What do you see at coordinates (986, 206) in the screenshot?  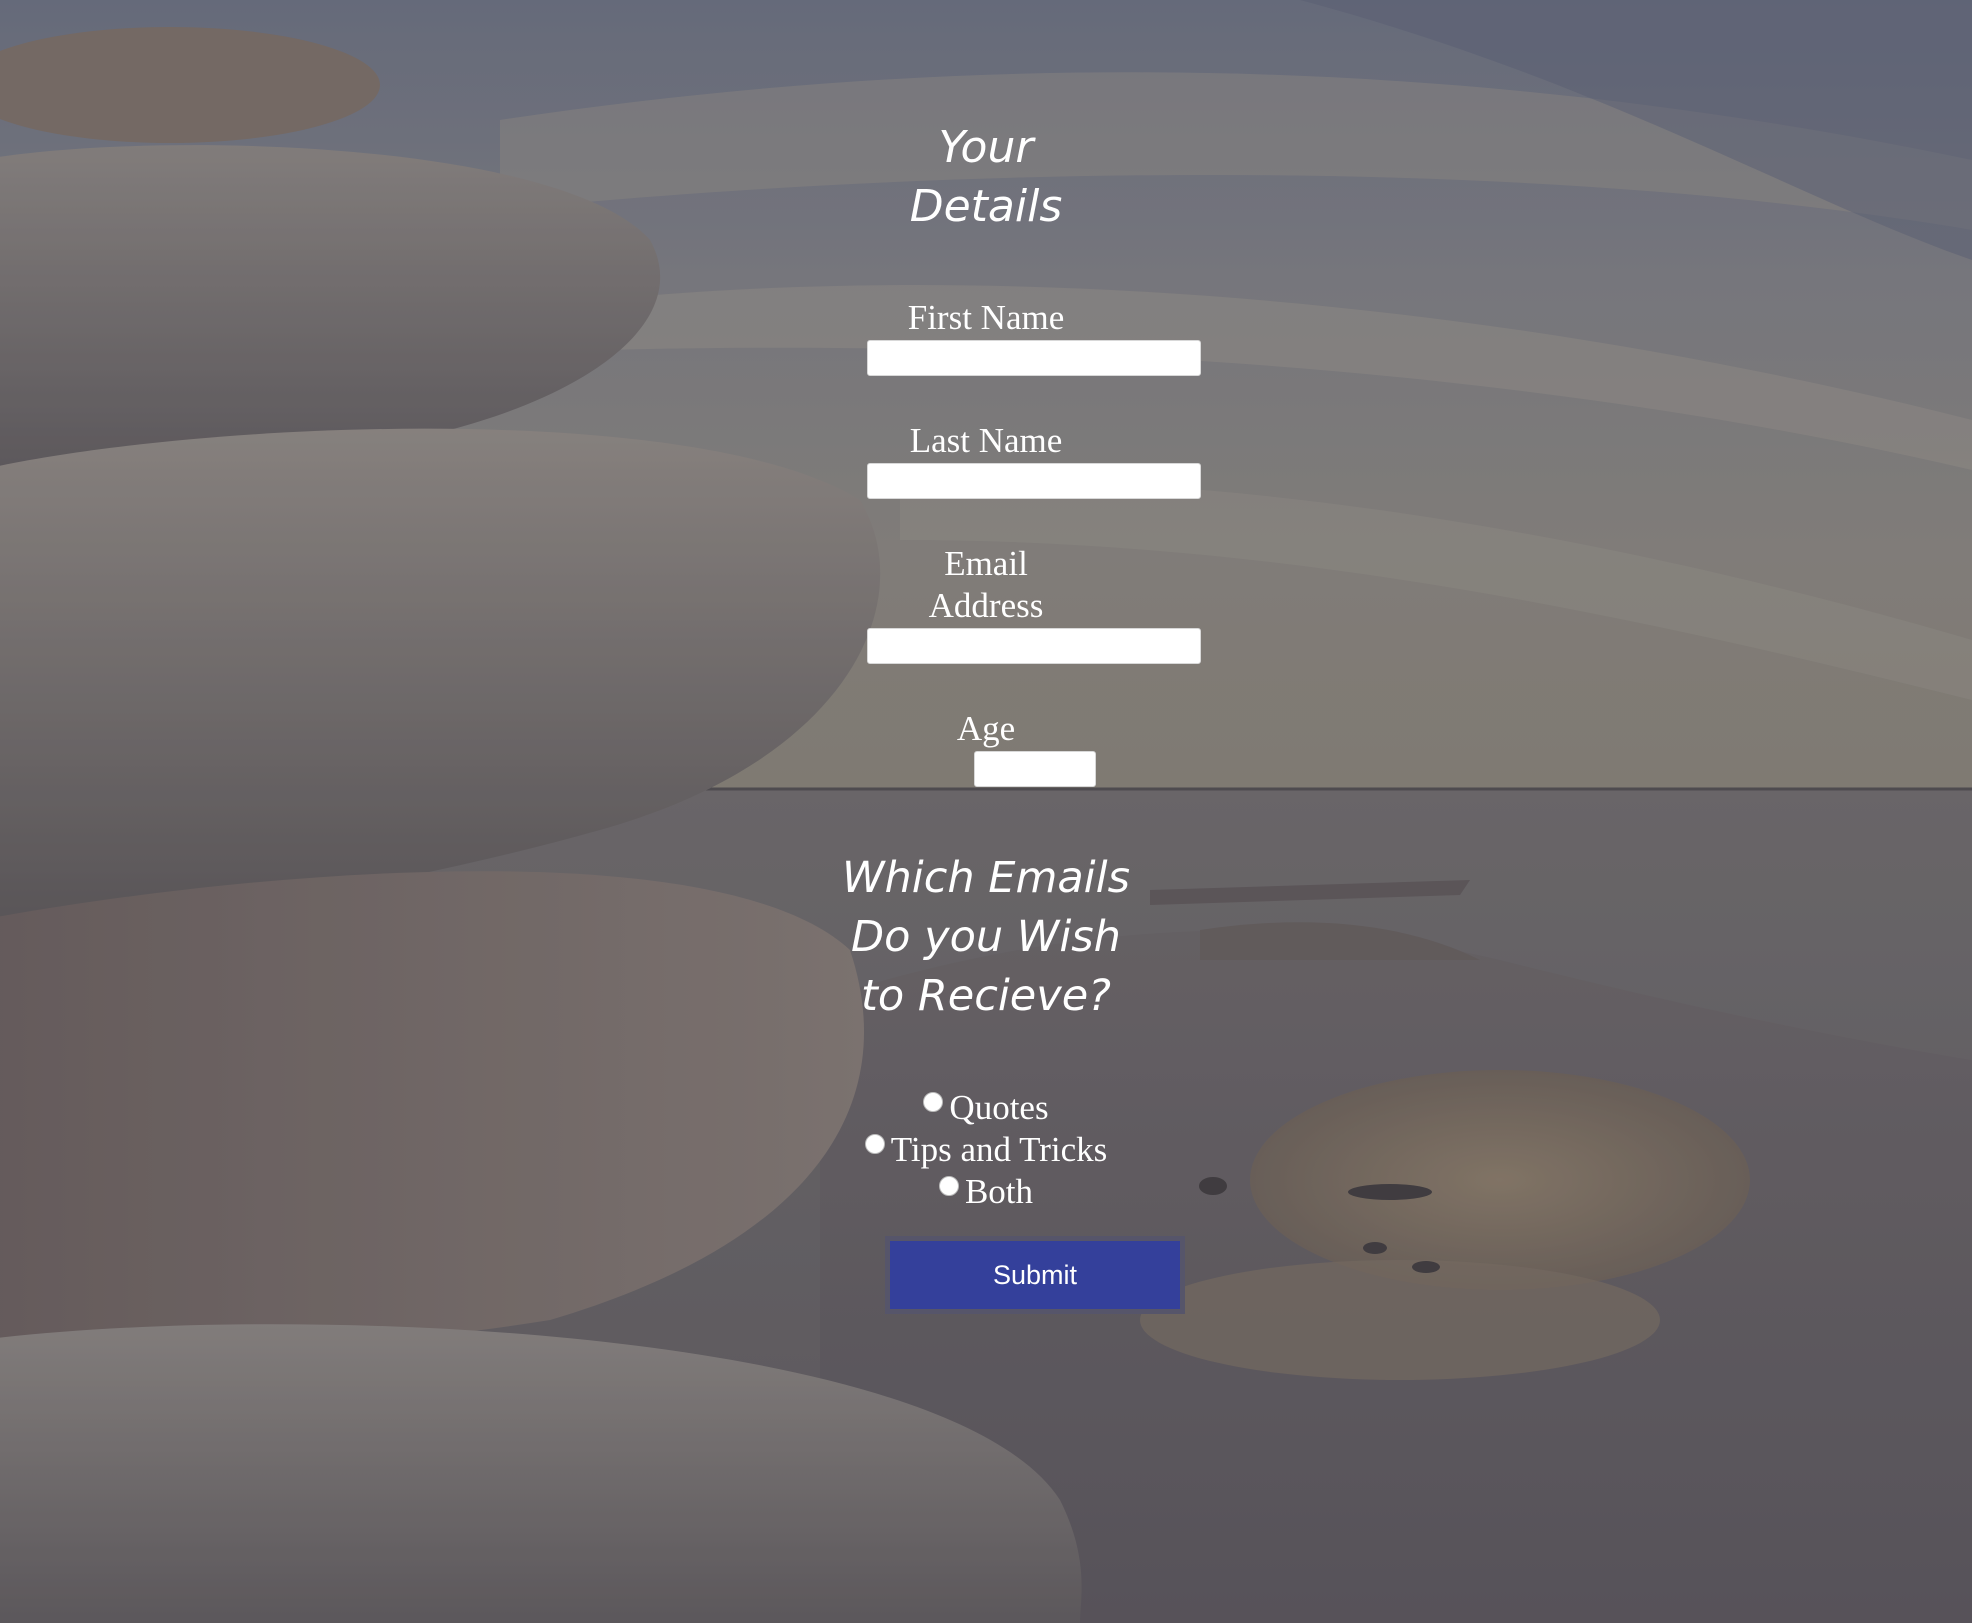 I see `details-heading-line: Details` at bounding box center [986, 206].